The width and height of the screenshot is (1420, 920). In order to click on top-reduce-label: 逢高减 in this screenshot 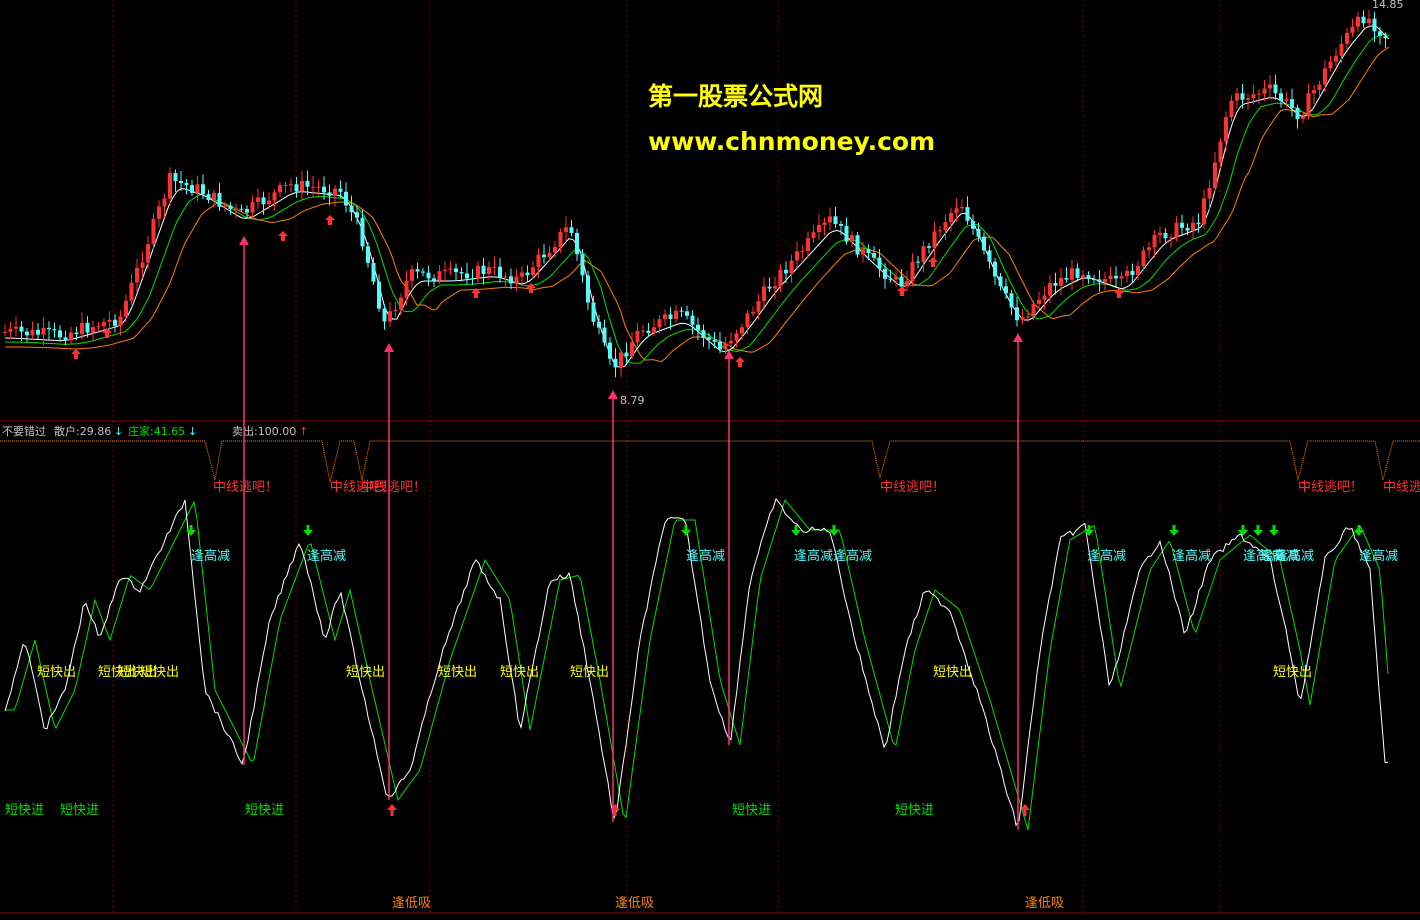, I will do `click(1191, 556)`.